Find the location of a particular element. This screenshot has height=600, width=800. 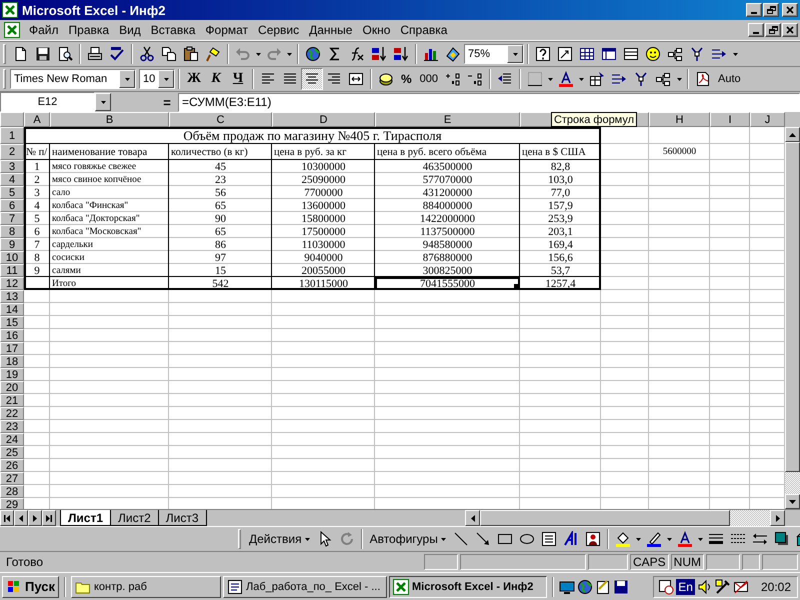

table-cell-text: 577070000 is located at coordinates (448, 179).